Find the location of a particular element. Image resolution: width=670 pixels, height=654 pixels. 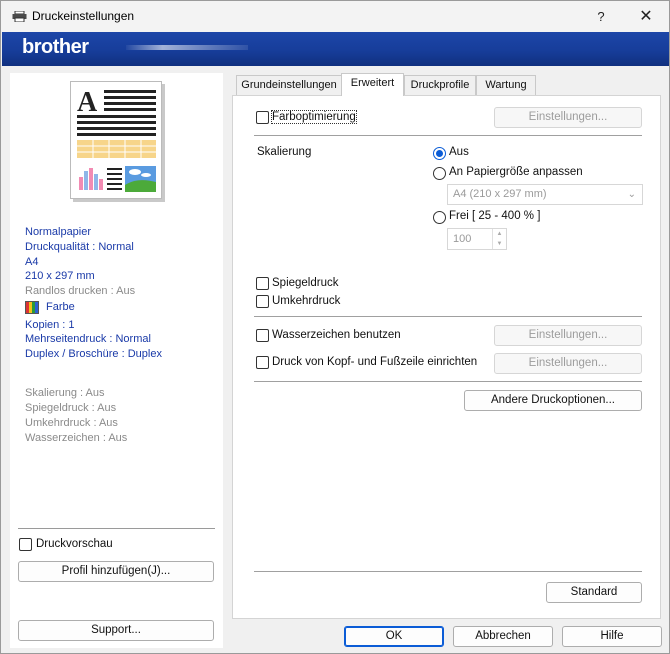

brand-banner: brother is located at coordinates (335, 49).